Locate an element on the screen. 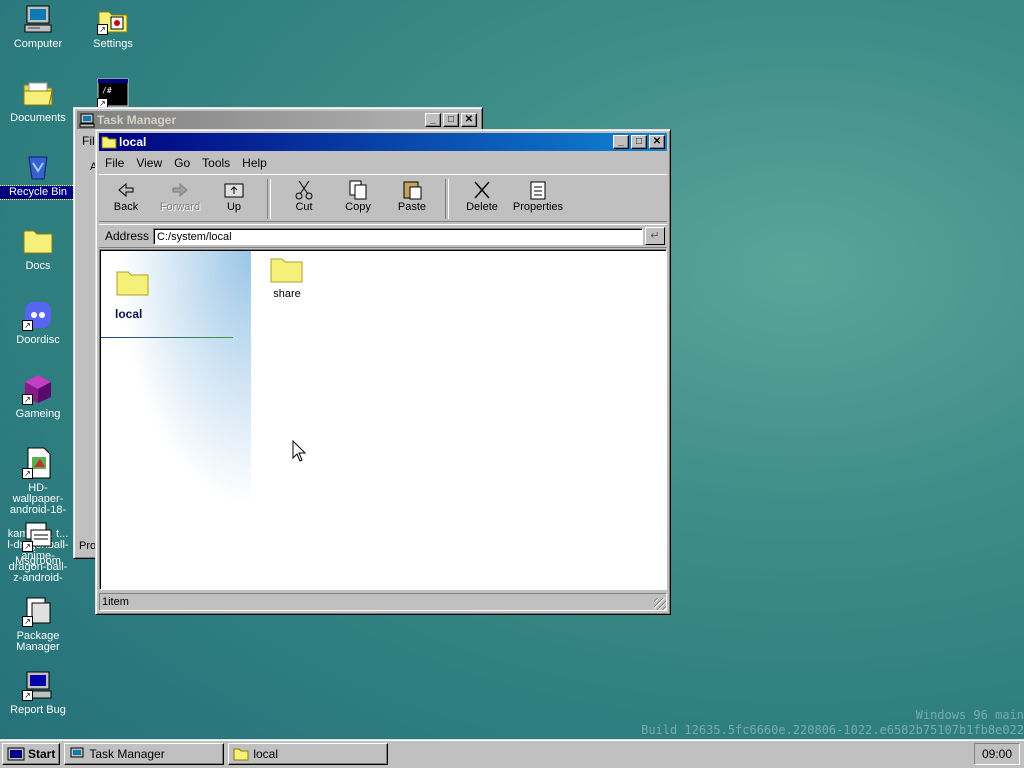 The image size is (1024, 768). system-tray-clock: 09:00 is located at coordinates (997, 754).